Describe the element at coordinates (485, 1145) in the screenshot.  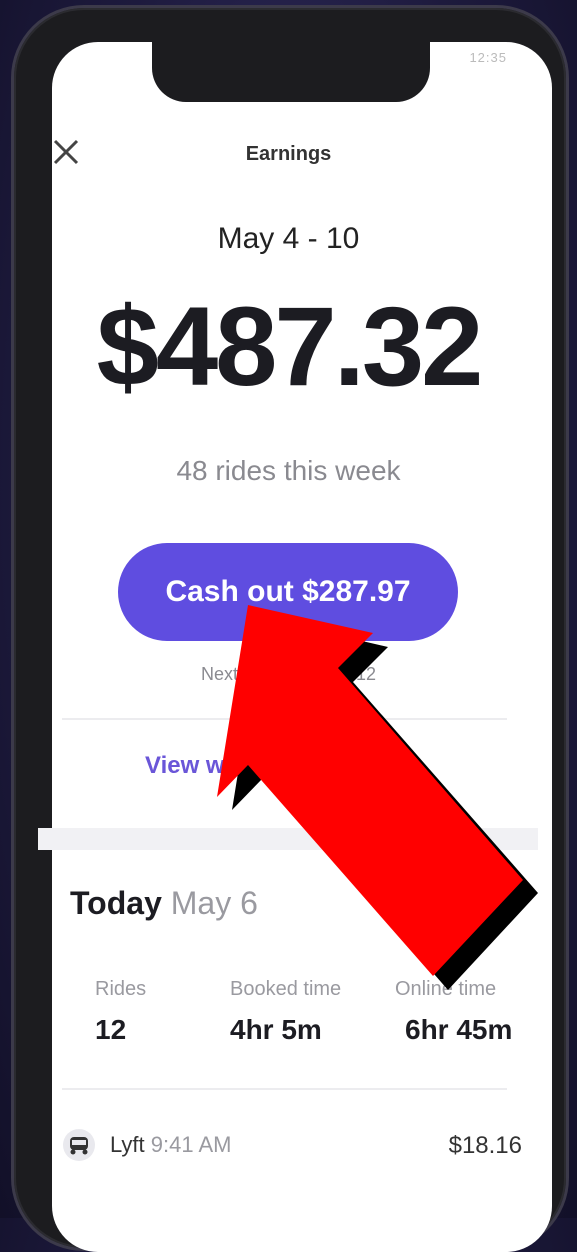
I see `ride-amount: $18.16` at that location.